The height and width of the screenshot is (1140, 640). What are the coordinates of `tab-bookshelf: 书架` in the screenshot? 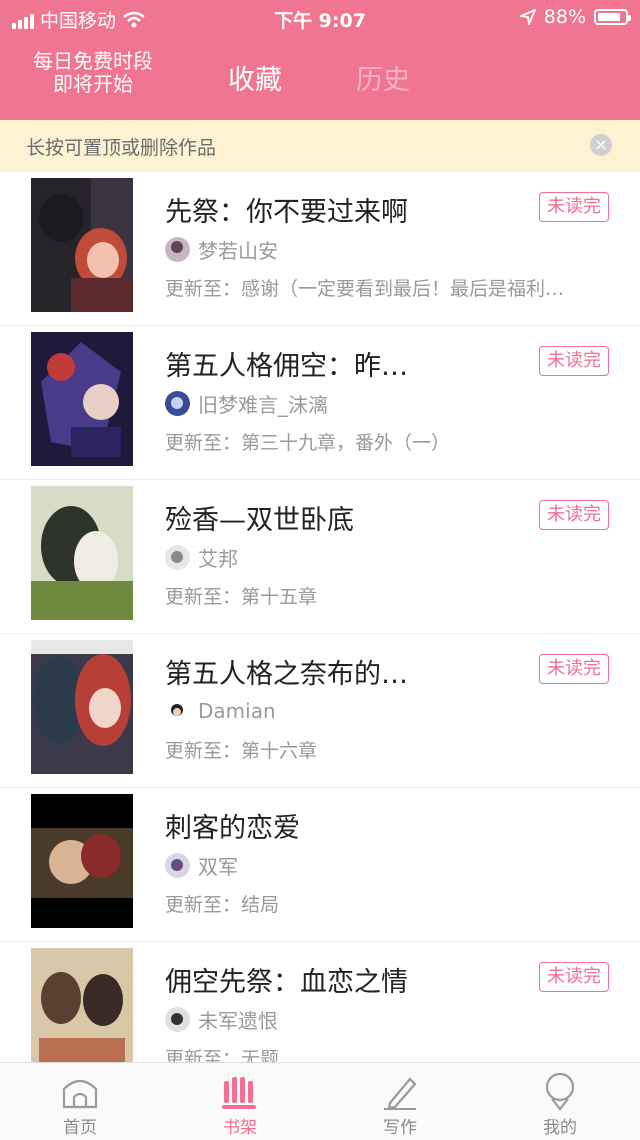 It's located at (240, 1101).